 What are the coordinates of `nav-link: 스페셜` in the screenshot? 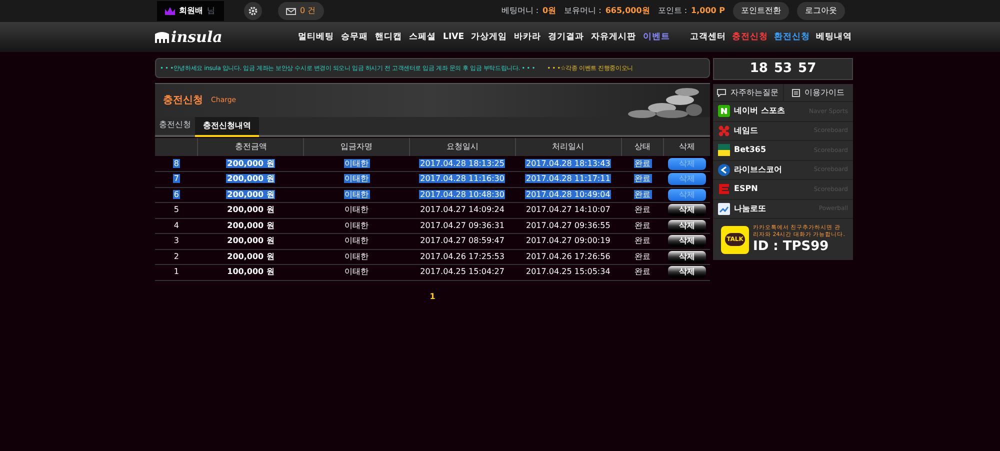 It's located at (422, 37).